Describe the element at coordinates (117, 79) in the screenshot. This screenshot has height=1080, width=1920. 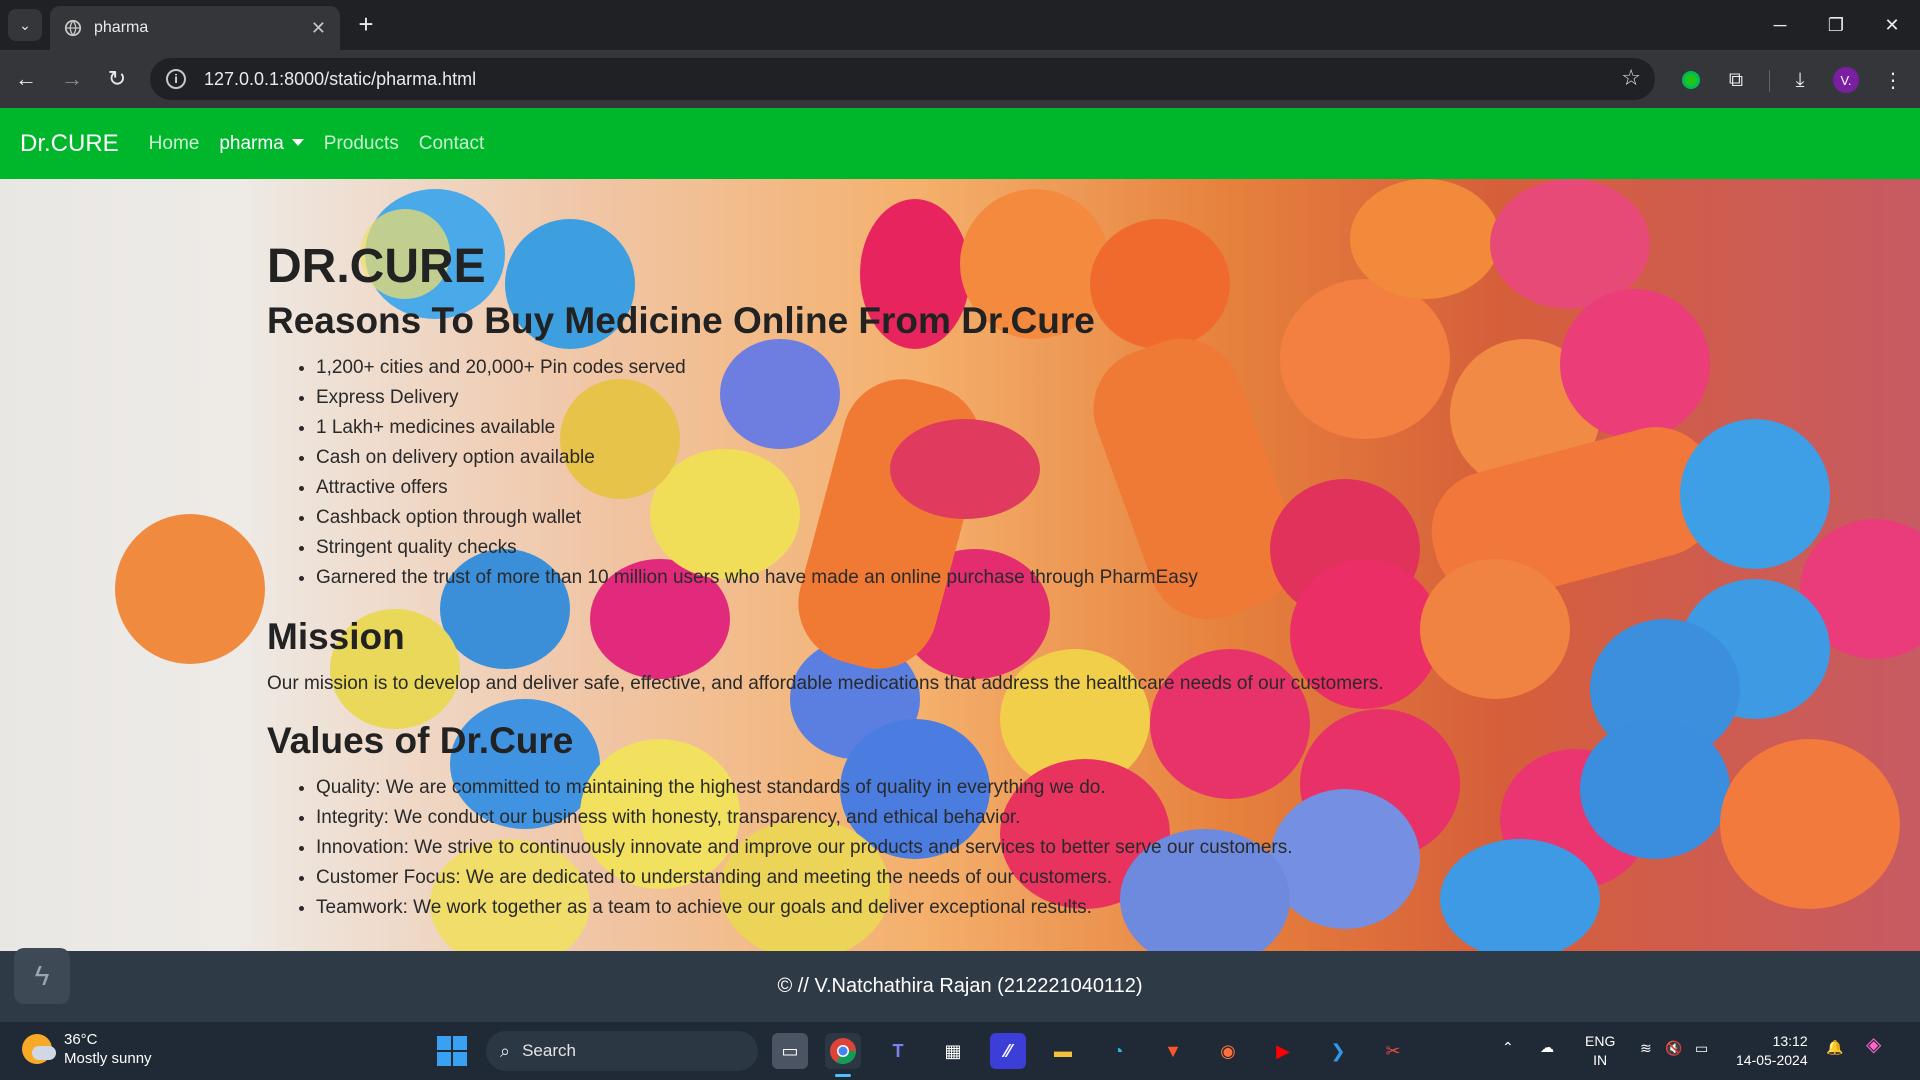
I see `reload-icon: ↻` at that location.